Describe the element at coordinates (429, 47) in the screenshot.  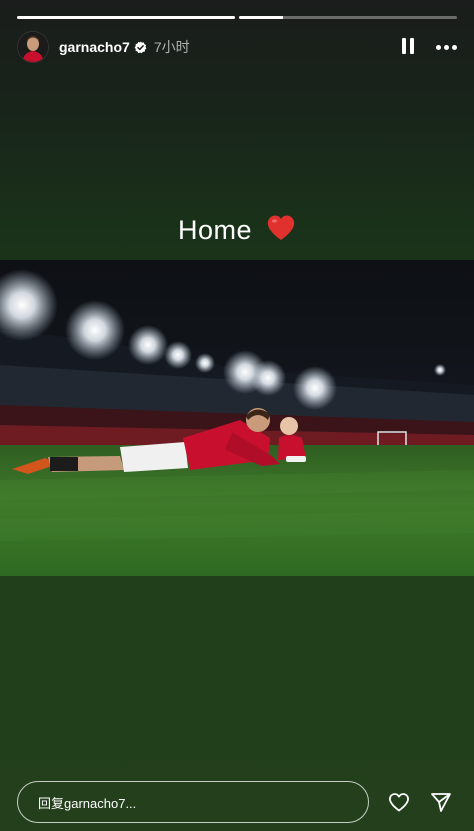
I see `story-controls` at that location.